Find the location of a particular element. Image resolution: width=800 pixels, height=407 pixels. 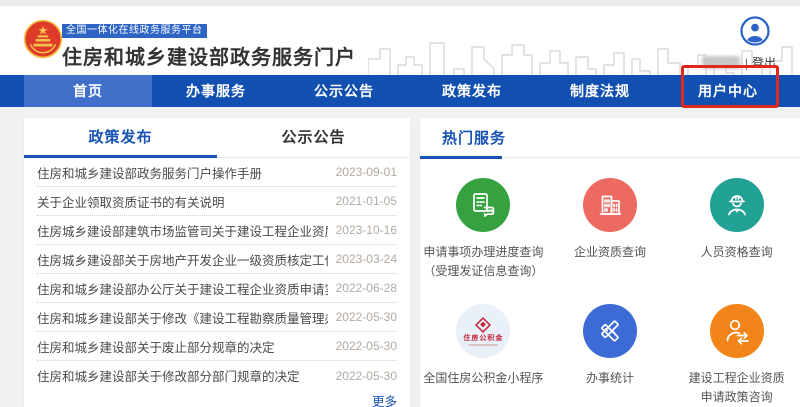

platform-badge: 全国一体化在线政务服务平台 is located at coordinates (134, 31).